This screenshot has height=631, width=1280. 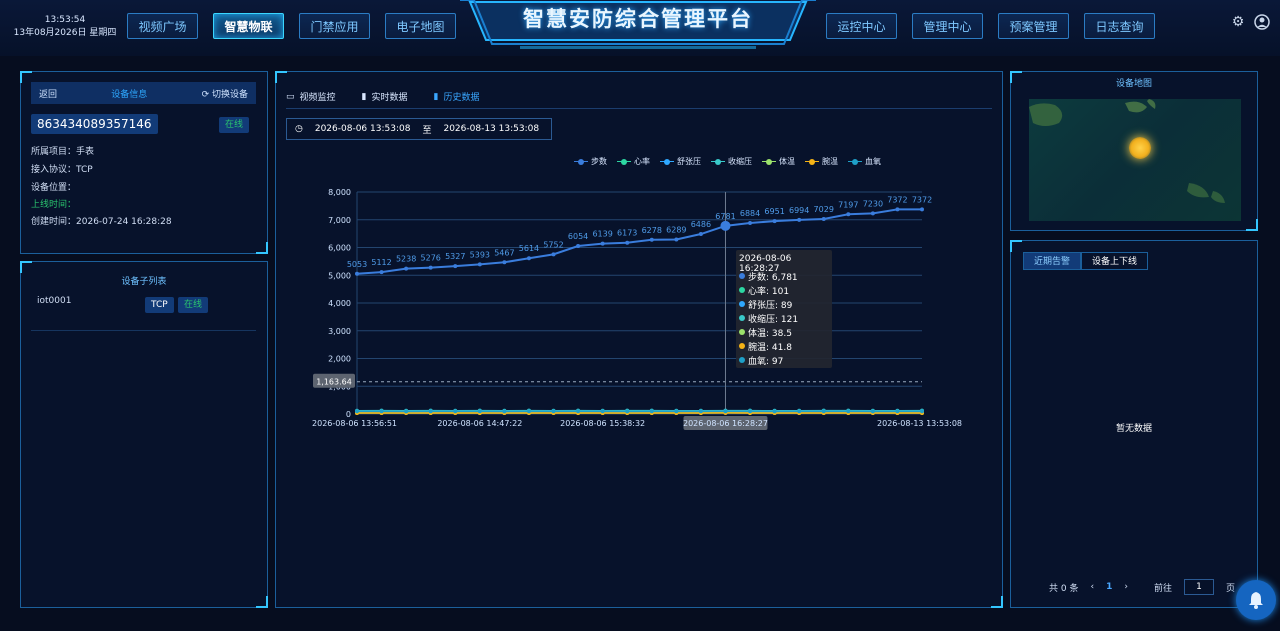 I want to click on current-page: 1, so click(x=1109, y=587).